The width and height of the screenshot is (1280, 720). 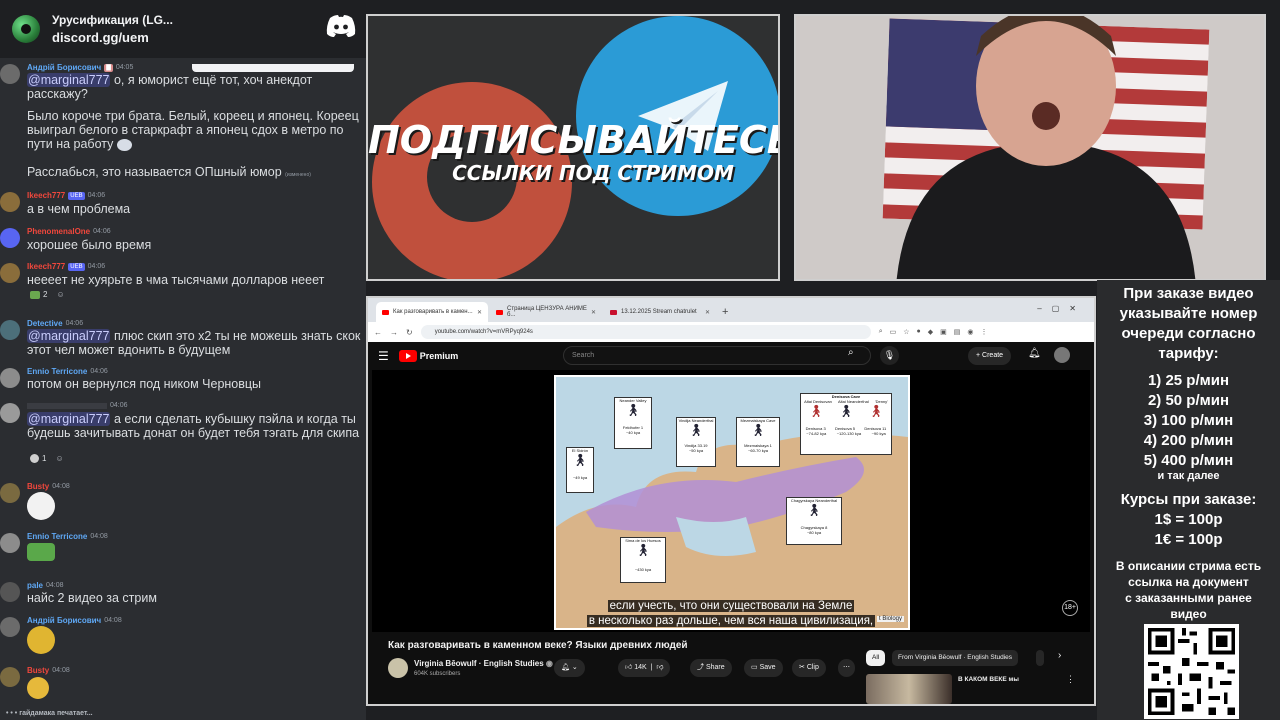 What do you see at coordinates (92, 598) in the screenshot?
I see `message-text: найс 2 видео за стрим` at bounding box center [92, 598].